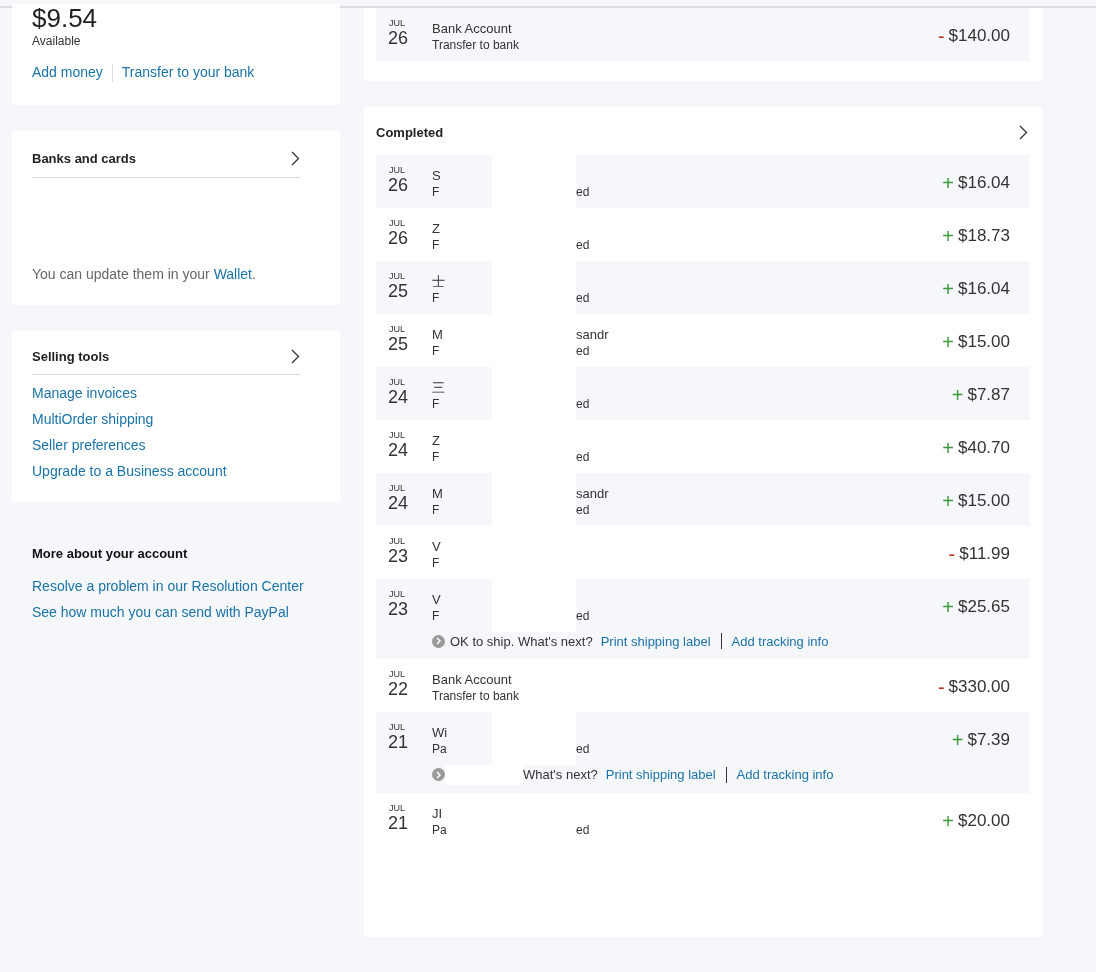 This screenshot has height=972, width=1096. What do you see at coordinates (984, 553) in the screenshot?
I see `amount: $11.99` at bounding box center [984, 553].